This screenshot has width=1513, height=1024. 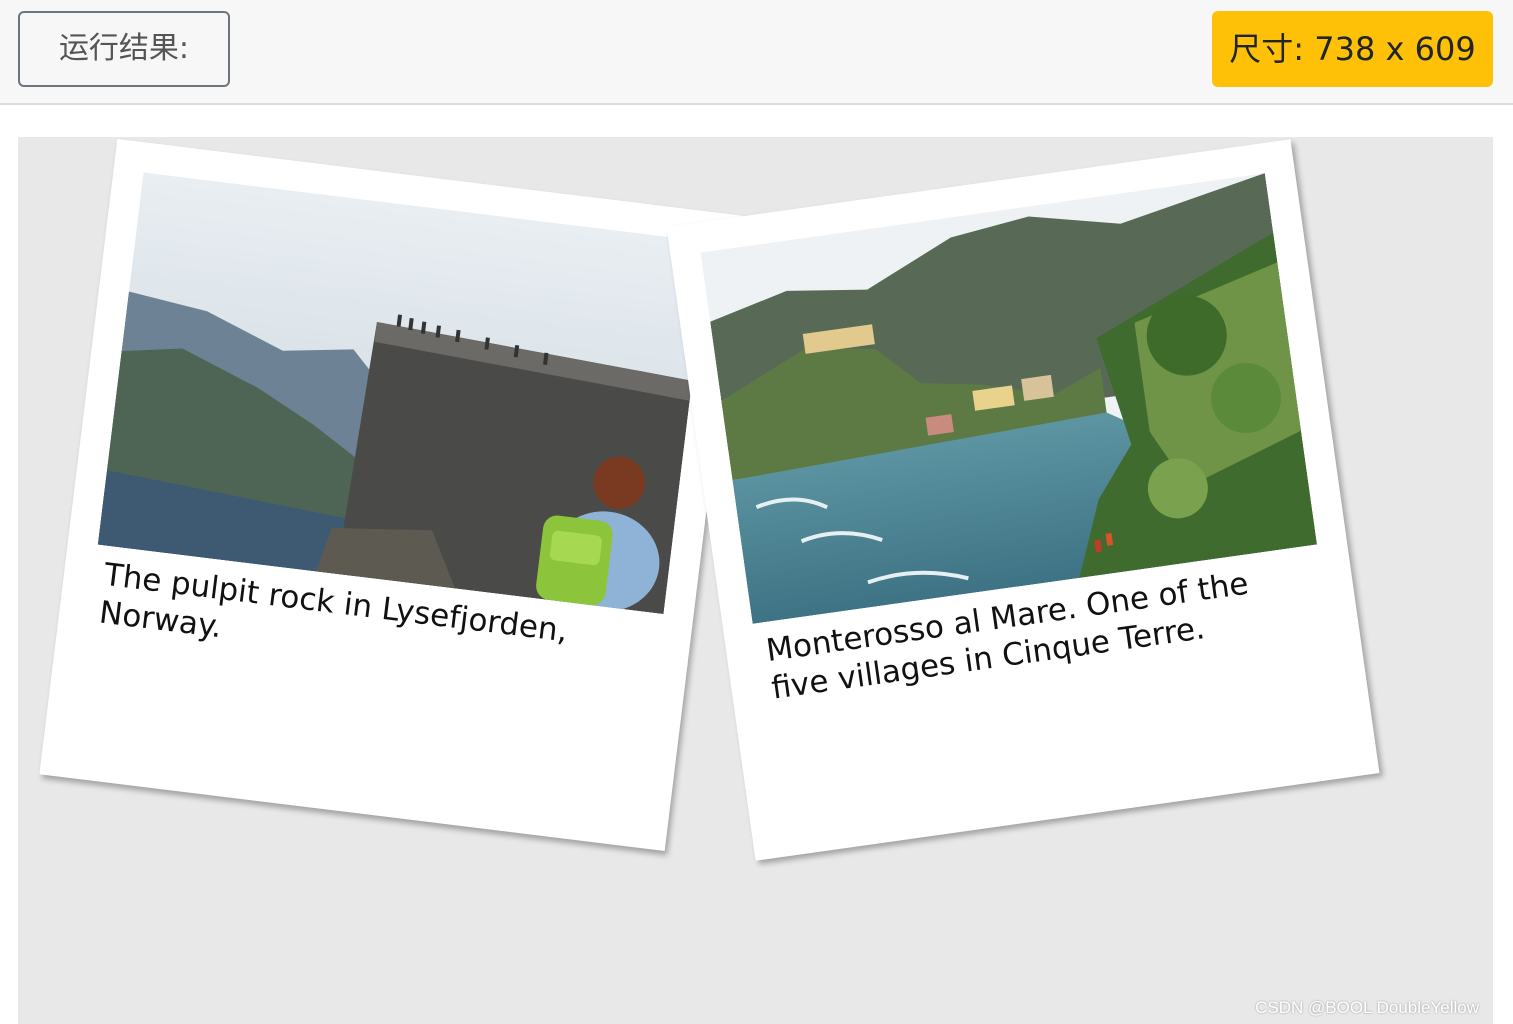 What do you see at coordinates (756, 52) in the screenshot?
I see `top-toolbar: 运行结果: 尺寸: 738 x 609` at bounding box center [756, 52].